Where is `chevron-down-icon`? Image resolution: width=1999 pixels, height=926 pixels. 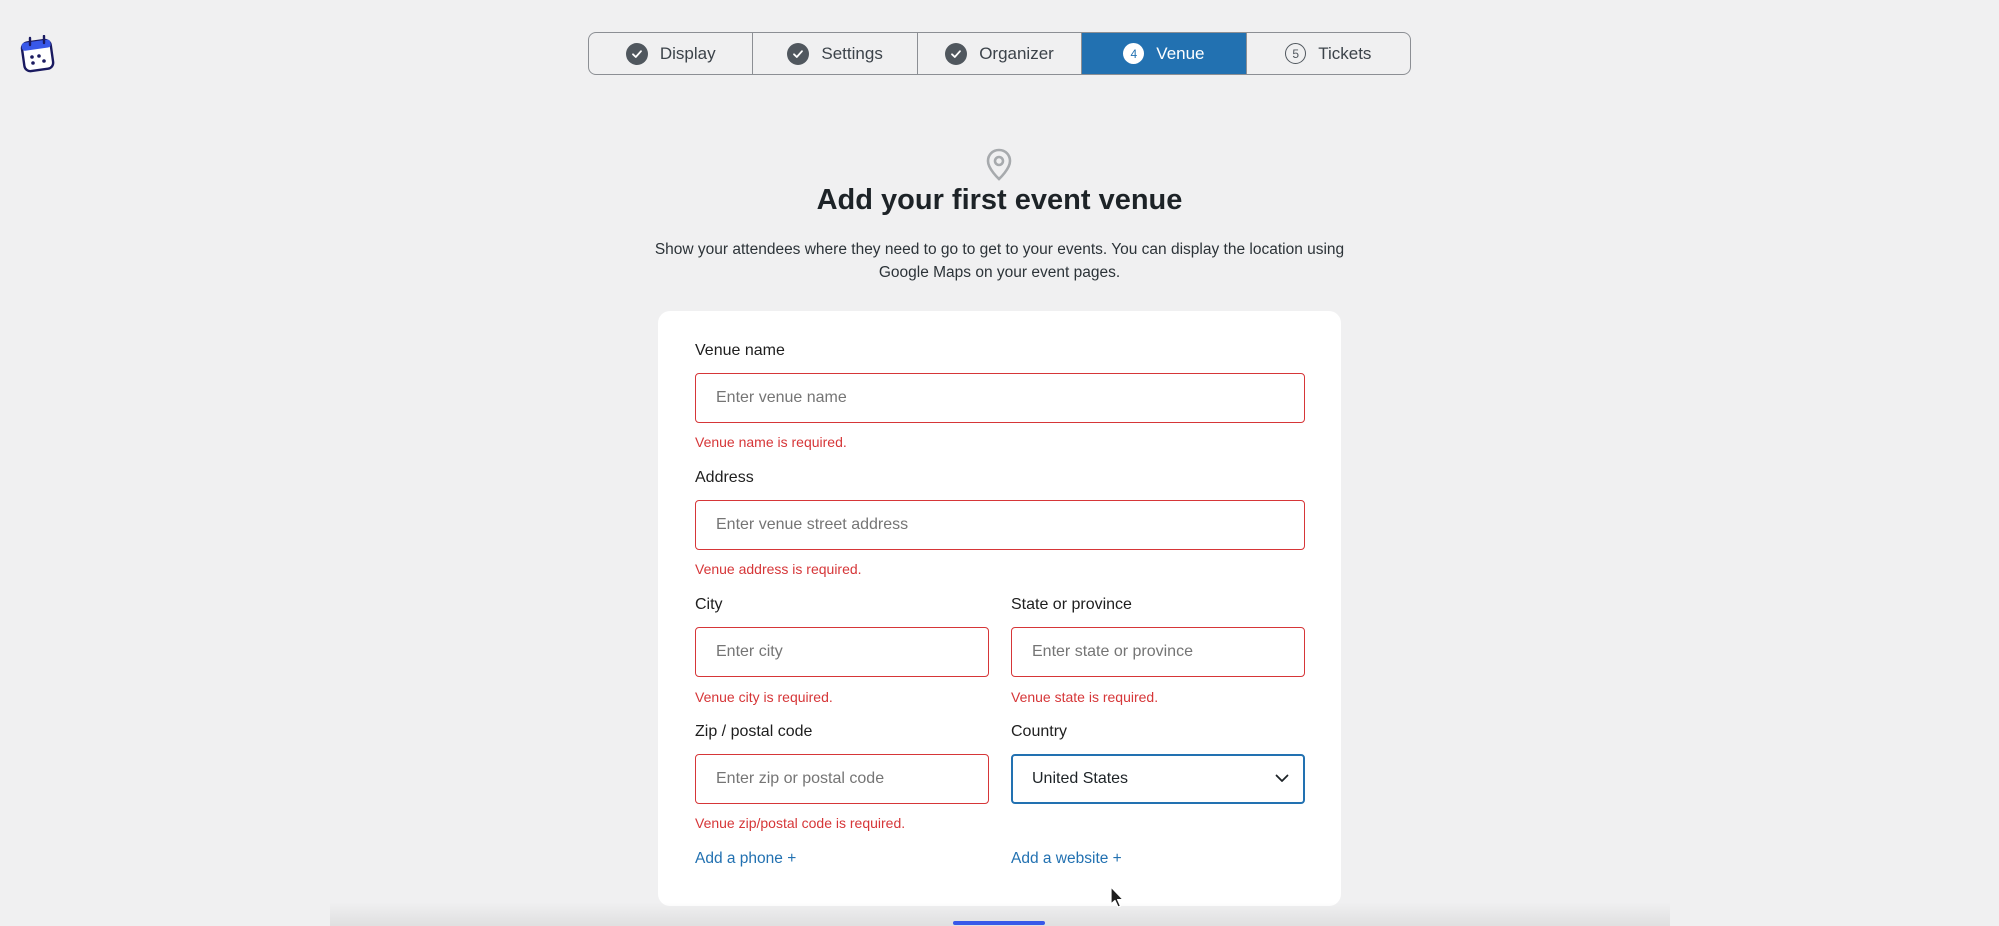
chevron-down-icon is located at coordinates (1282, 779).